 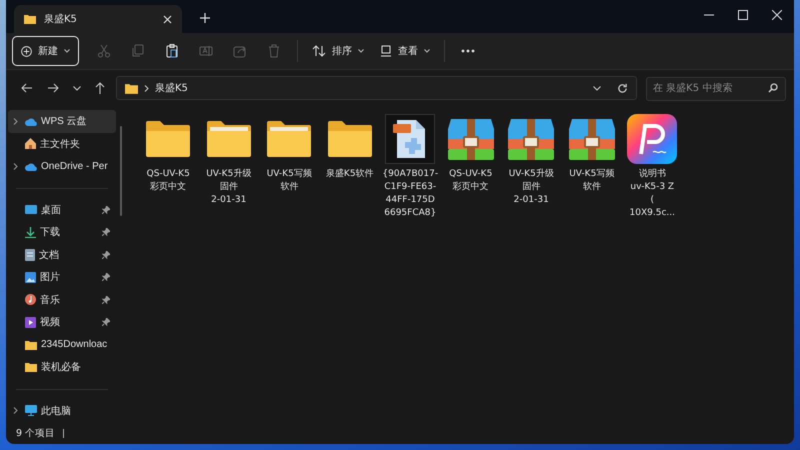 I want to click on sidebar-item: 主文件夹, so click(x=62, y=143).